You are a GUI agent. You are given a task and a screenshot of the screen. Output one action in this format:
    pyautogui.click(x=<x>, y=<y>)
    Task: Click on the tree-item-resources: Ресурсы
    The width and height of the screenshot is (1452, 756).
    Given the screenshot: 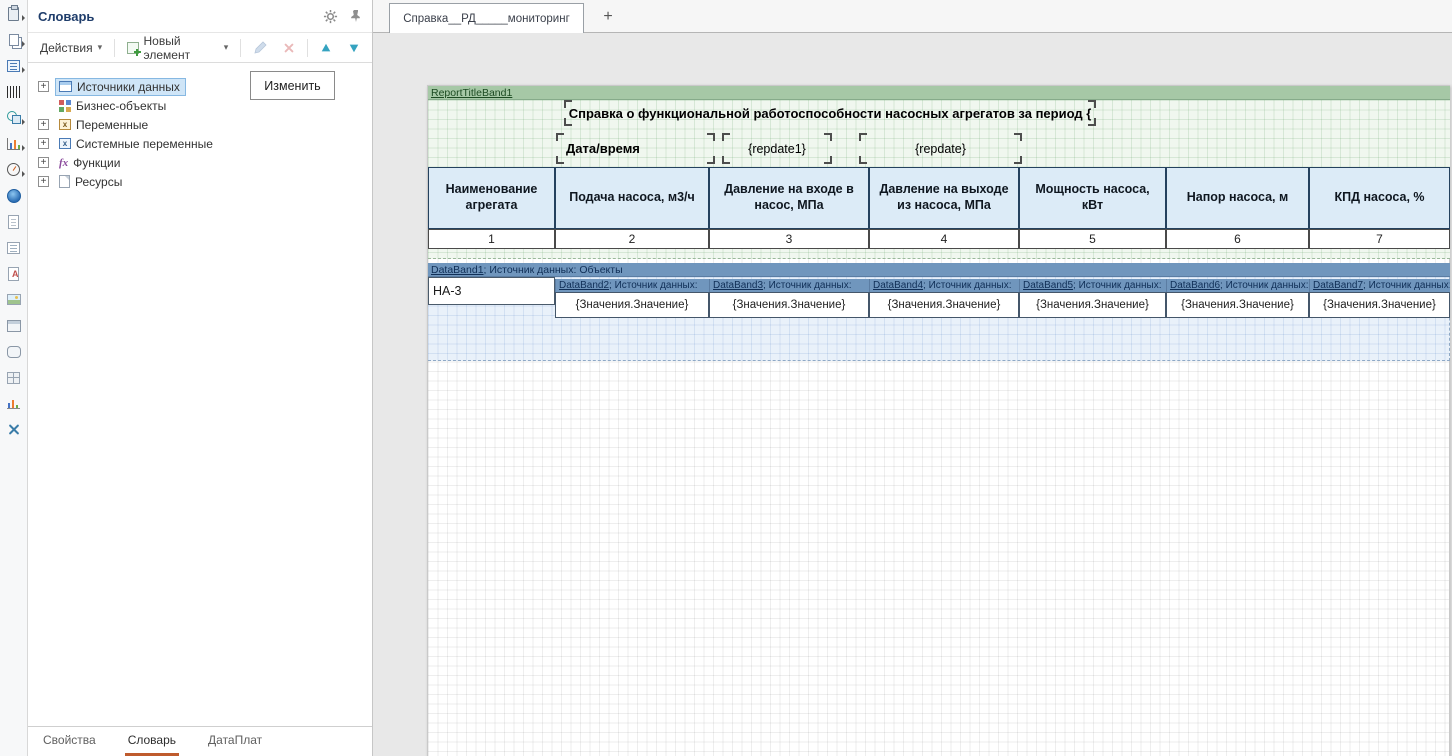 What is the action you would take?
    pyautogui.click(x=205, y=181)
    